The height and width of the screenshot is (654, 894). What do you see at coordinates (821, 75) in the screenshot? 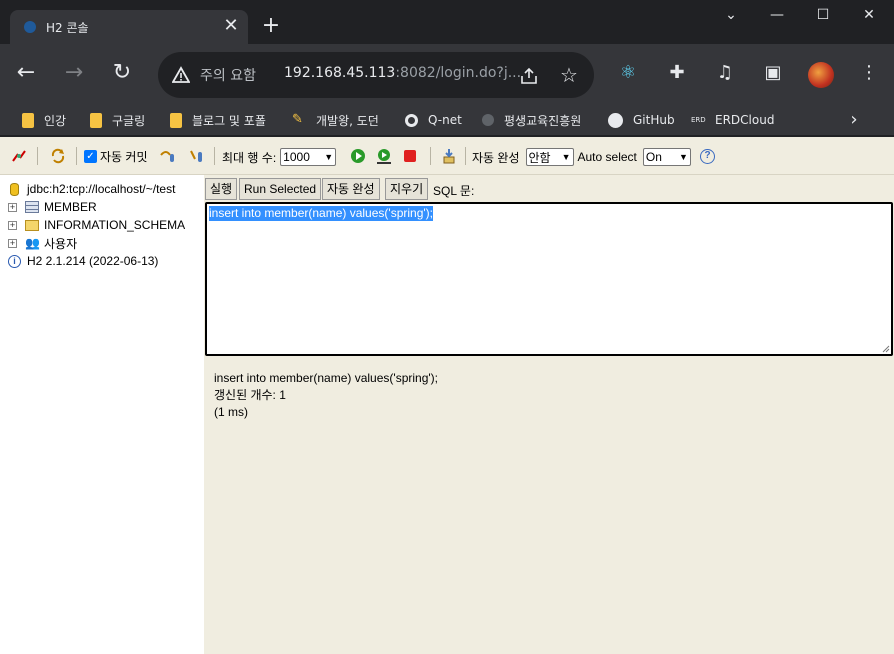
I see `profile-avatar` at bounding box center [821, 75].